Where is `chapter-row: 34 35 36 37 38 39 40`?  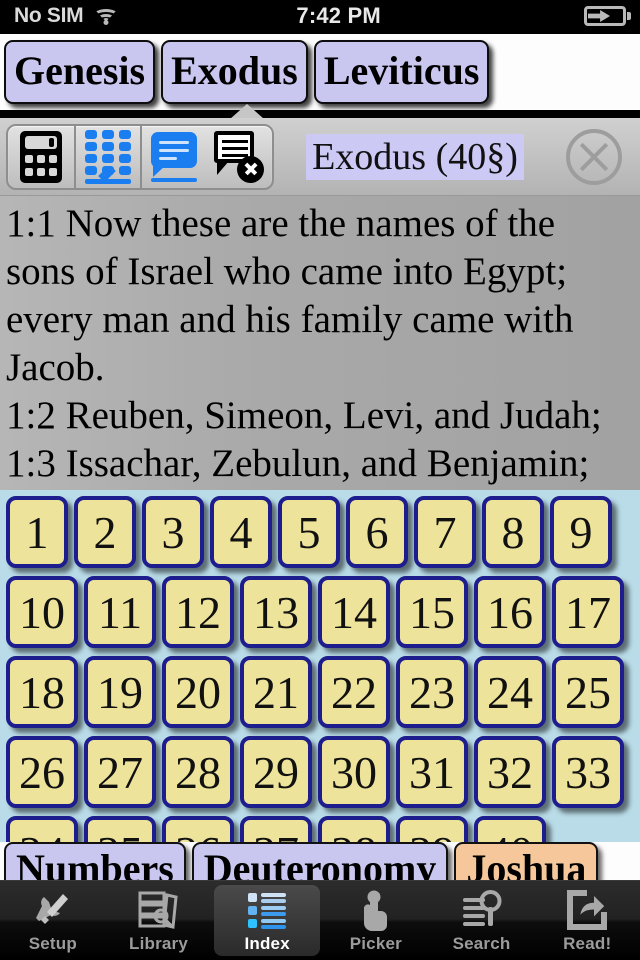
chapter-row: 34 35 36 37 38 39 40 is located at coordinates (323, 829).